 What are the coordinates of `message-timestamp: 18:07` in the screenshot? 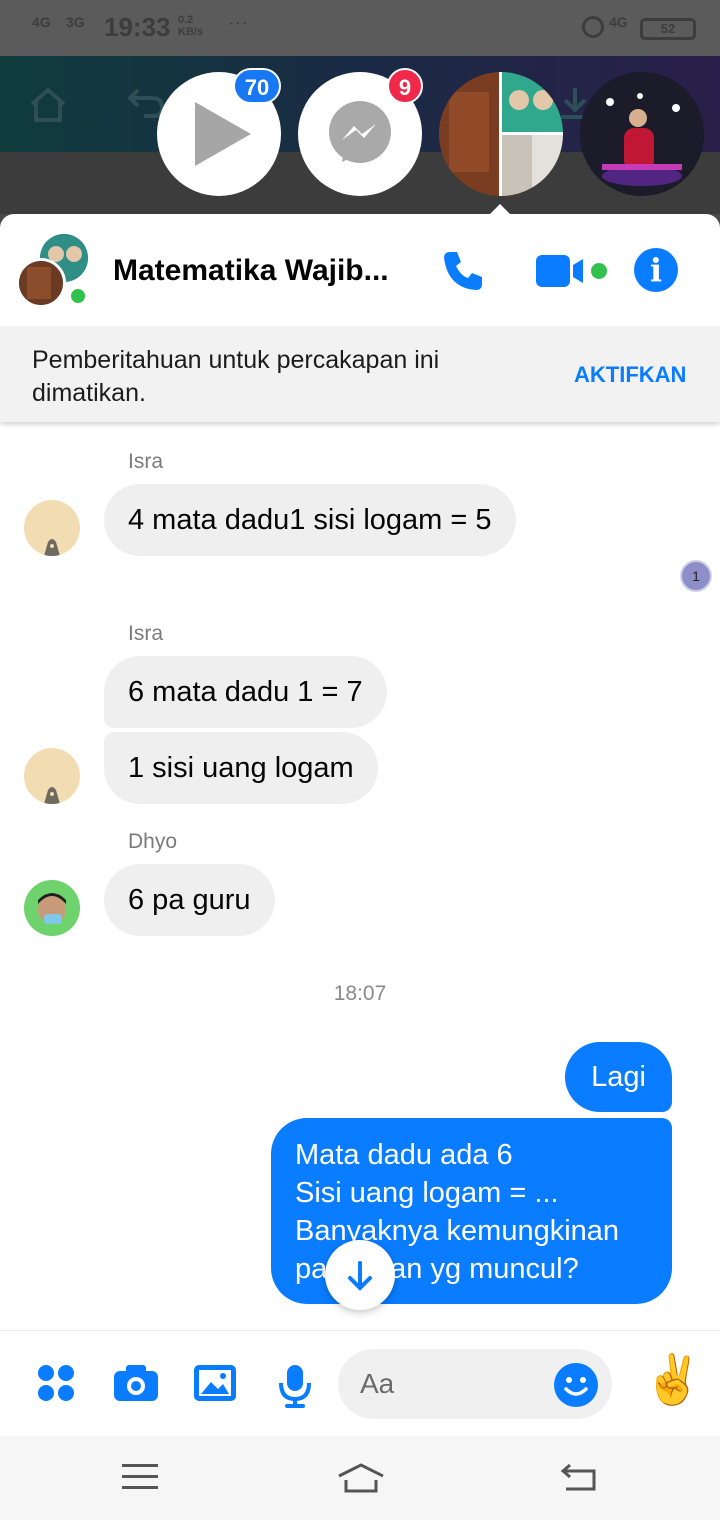 It's located at (360, 993).